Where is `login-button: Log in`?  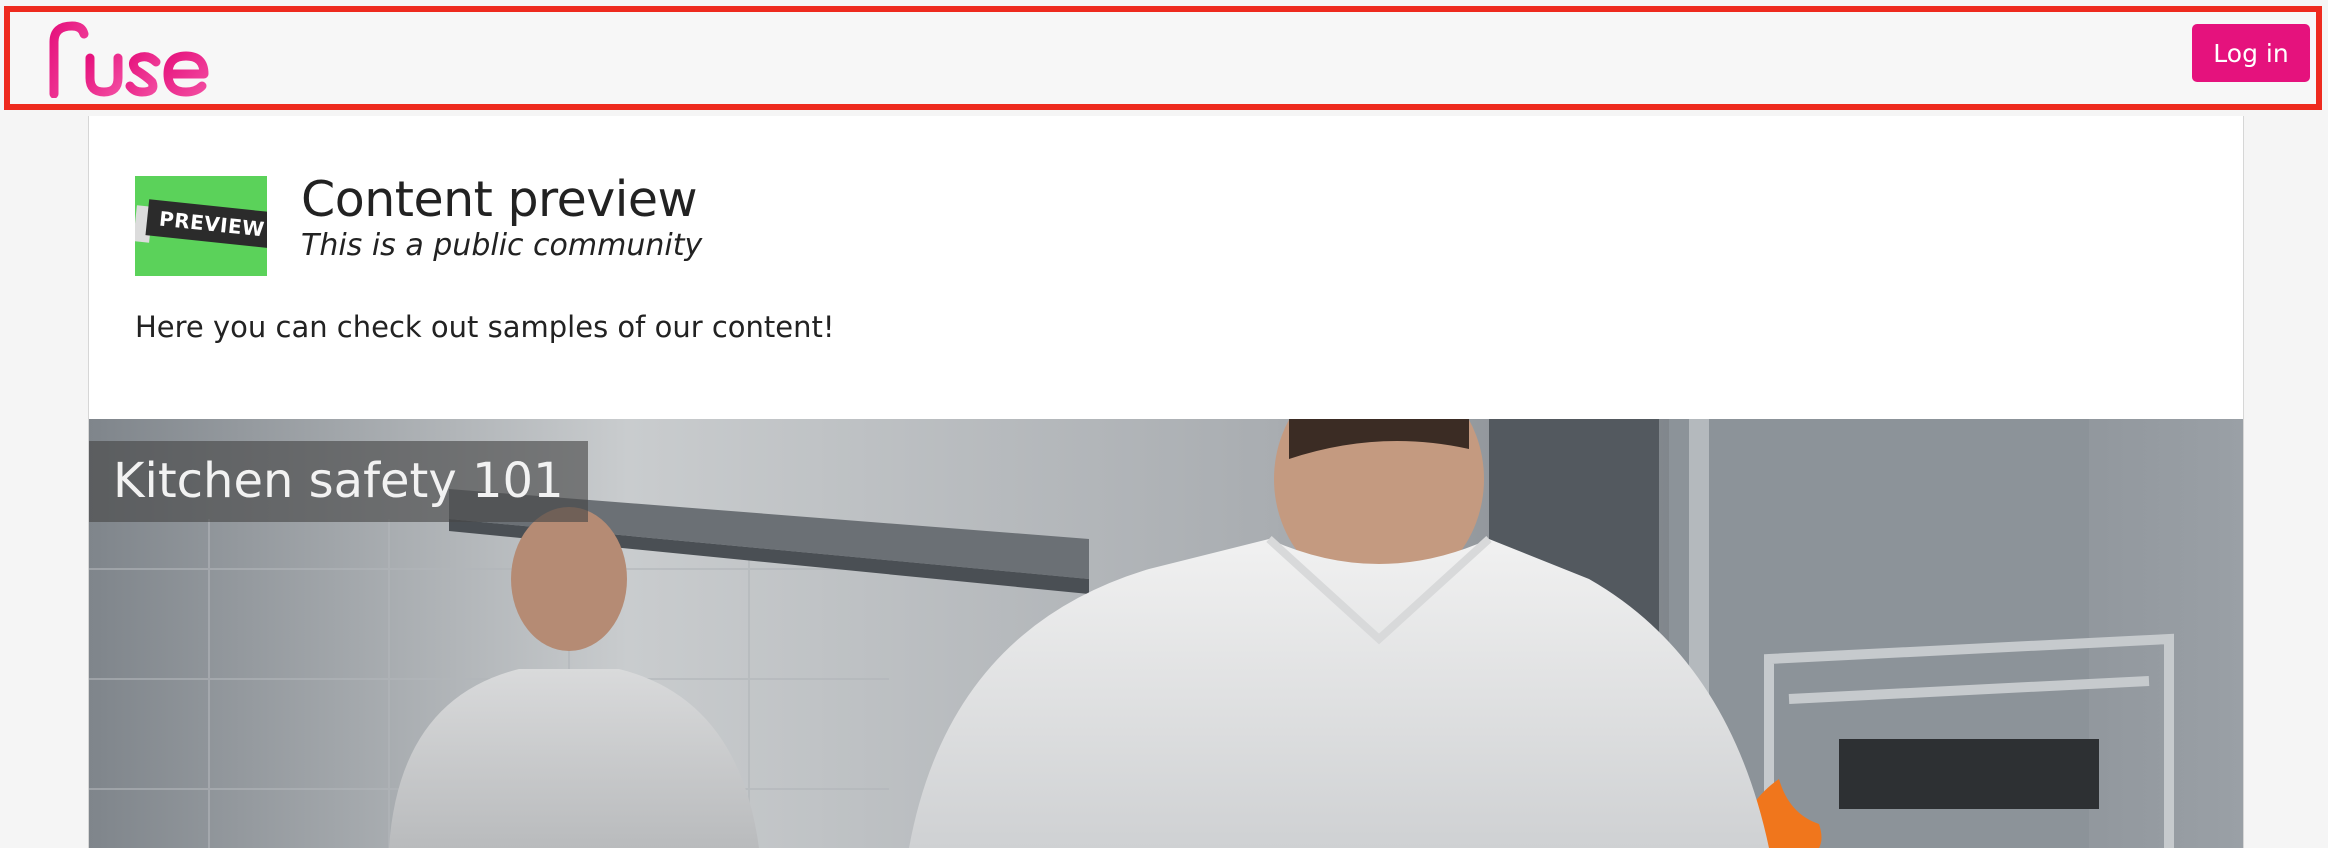
login-button: Log in is located at coordinates (2251, 53).